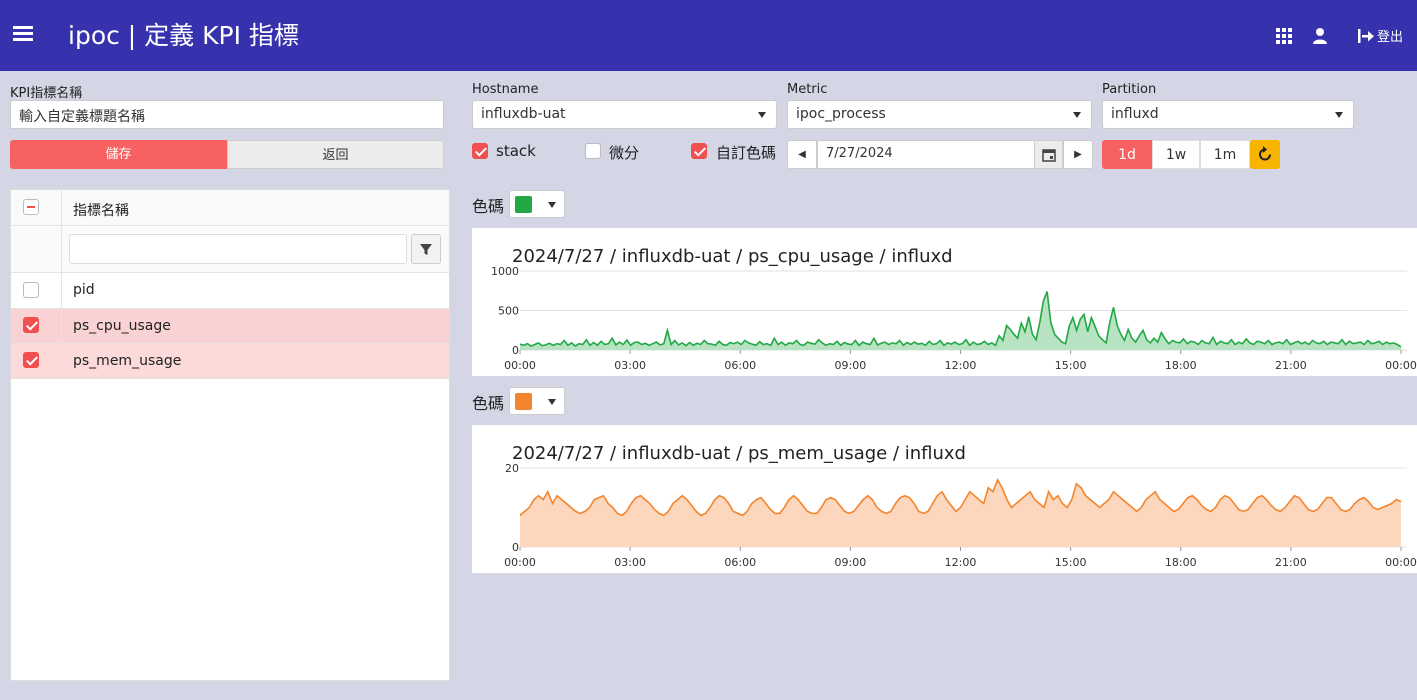 The image size is (1417, 700). I want to click on grid-row-pid: pid, so click(230, 291).